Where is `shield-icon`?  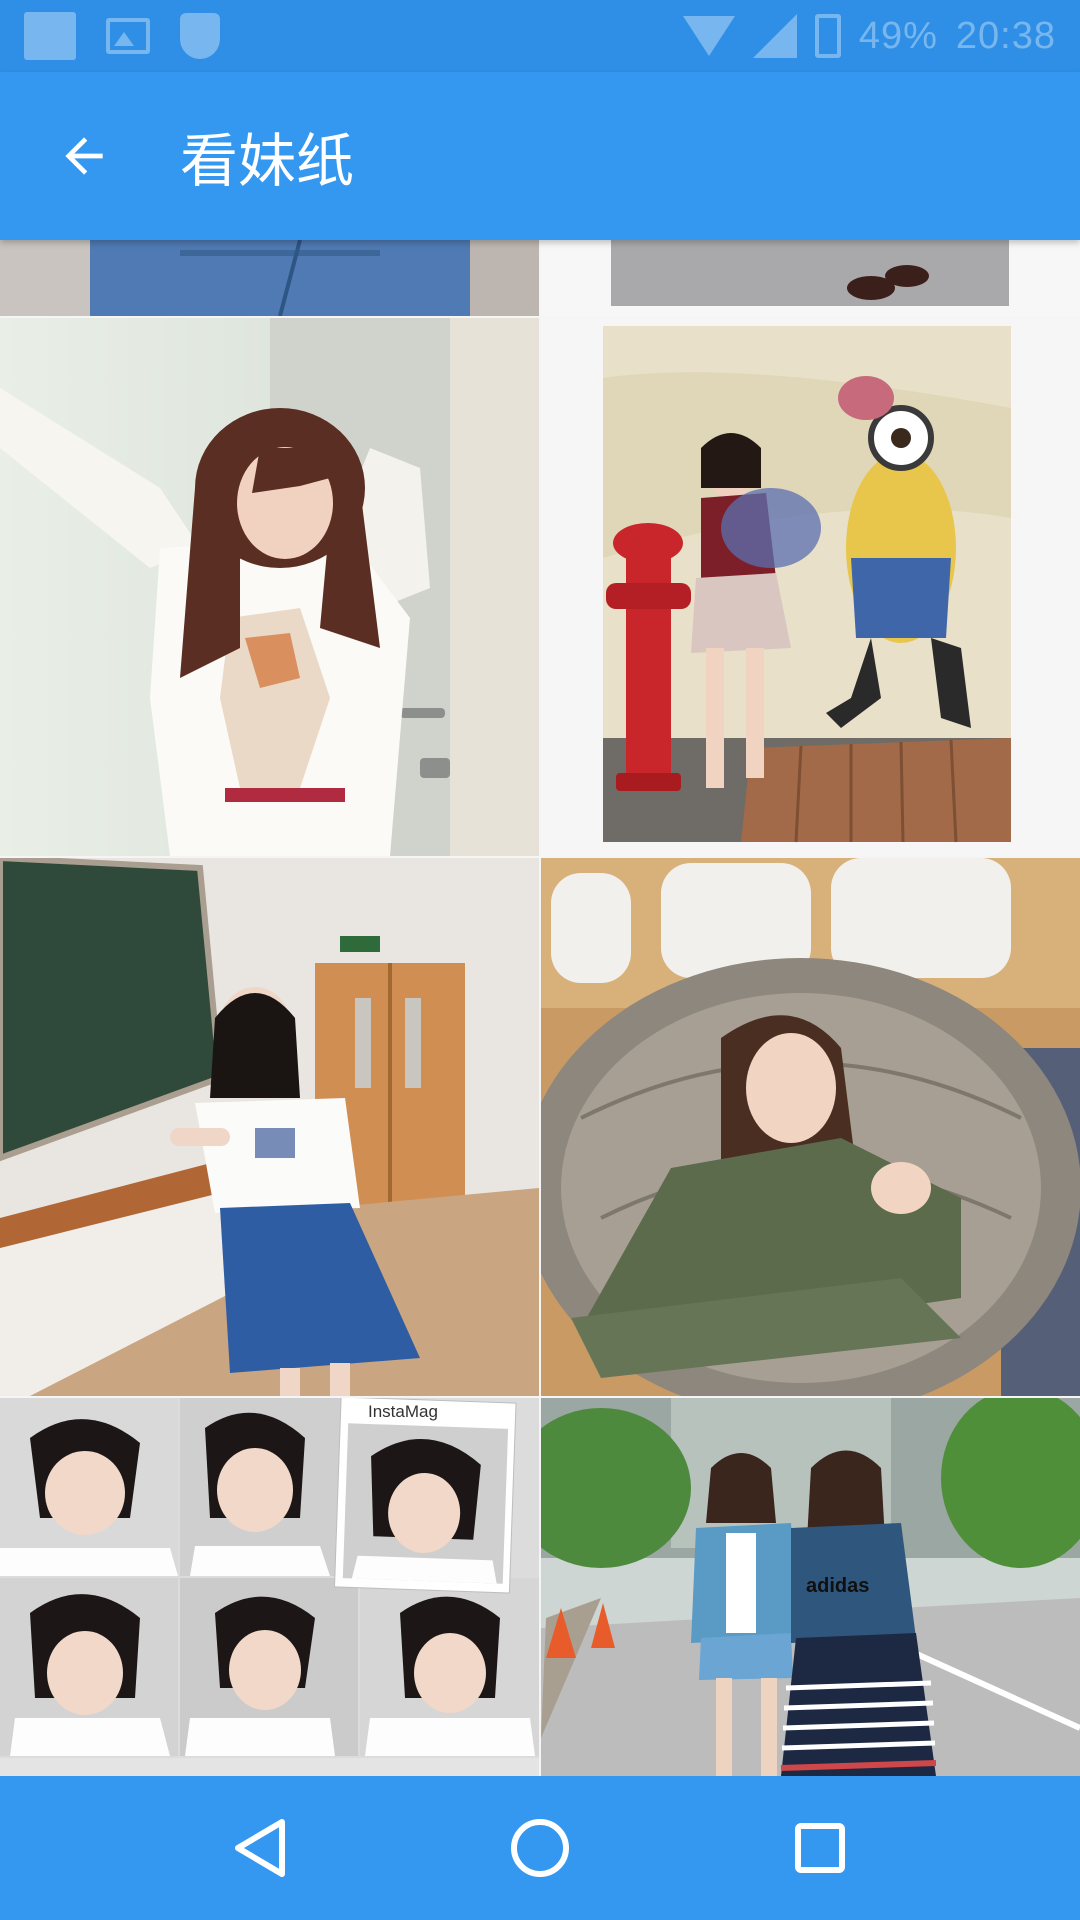
shield-icon is located at coordinates (200, 36).